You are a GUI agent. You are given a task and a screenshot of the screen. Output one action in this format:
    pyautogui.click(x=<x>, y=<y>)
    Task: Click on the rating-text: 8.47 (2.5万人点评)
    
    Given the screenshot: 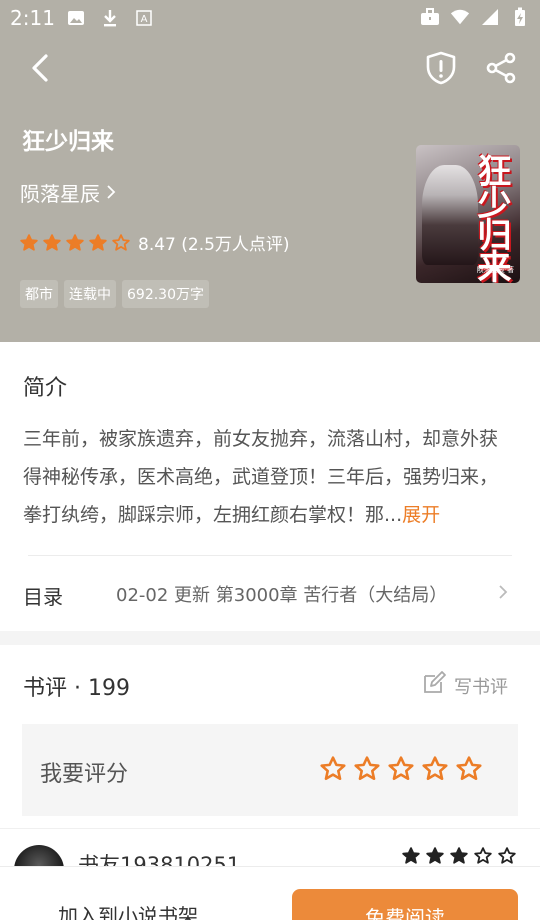 What is the action you would take?
    pyautogui.click(x=214, y=245)
    